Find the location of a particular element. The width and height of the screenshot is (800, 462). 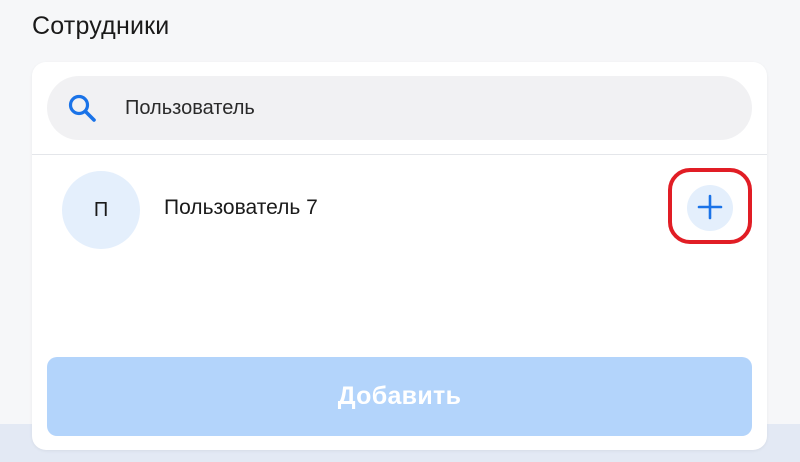

search-icon is located at coordinates (83, 109).